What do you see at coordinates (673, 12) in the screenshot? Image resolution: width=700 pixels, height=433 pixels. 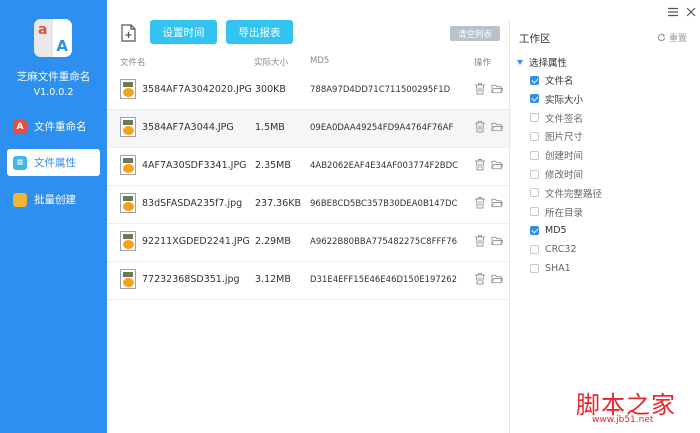 I see `menu-icon` at bounding box center [673, 12].